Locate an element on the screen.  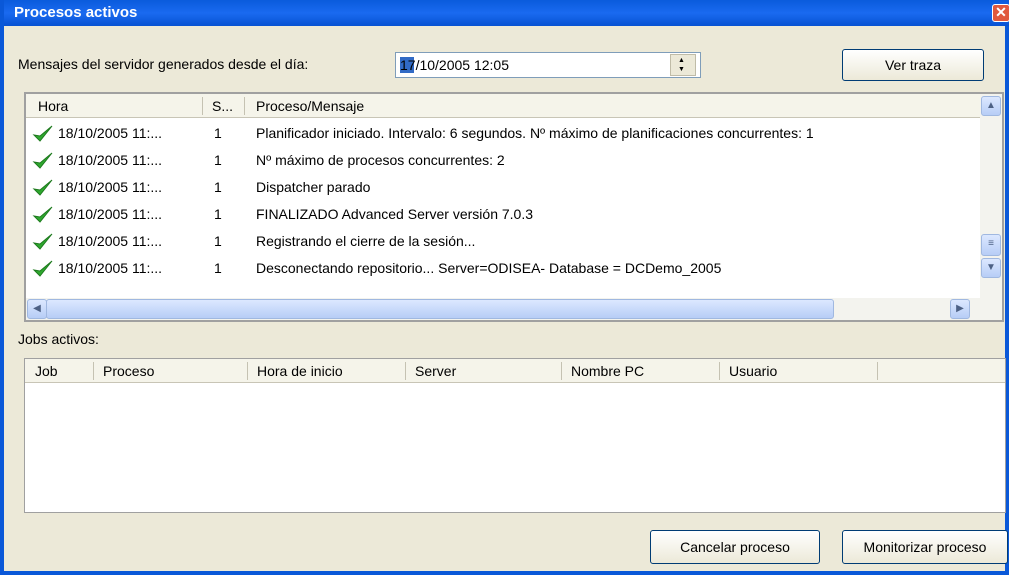
messages-header: Hora S... Proceso/Mensaje is located at coordinates (503, 106).